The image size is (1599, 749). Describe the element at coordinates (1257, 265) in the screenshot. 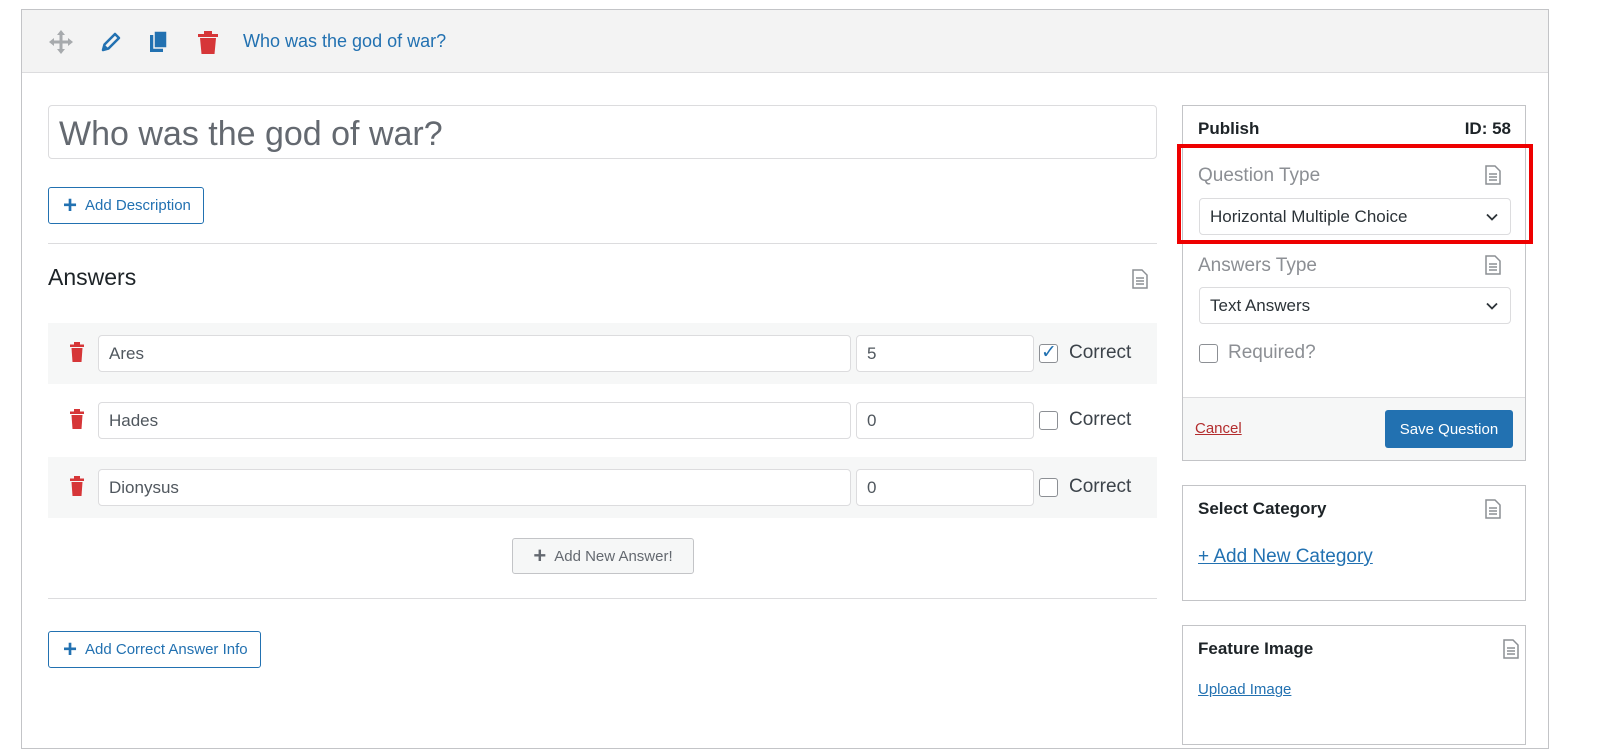

I see `answers-type-label: Answers Type` at that location.